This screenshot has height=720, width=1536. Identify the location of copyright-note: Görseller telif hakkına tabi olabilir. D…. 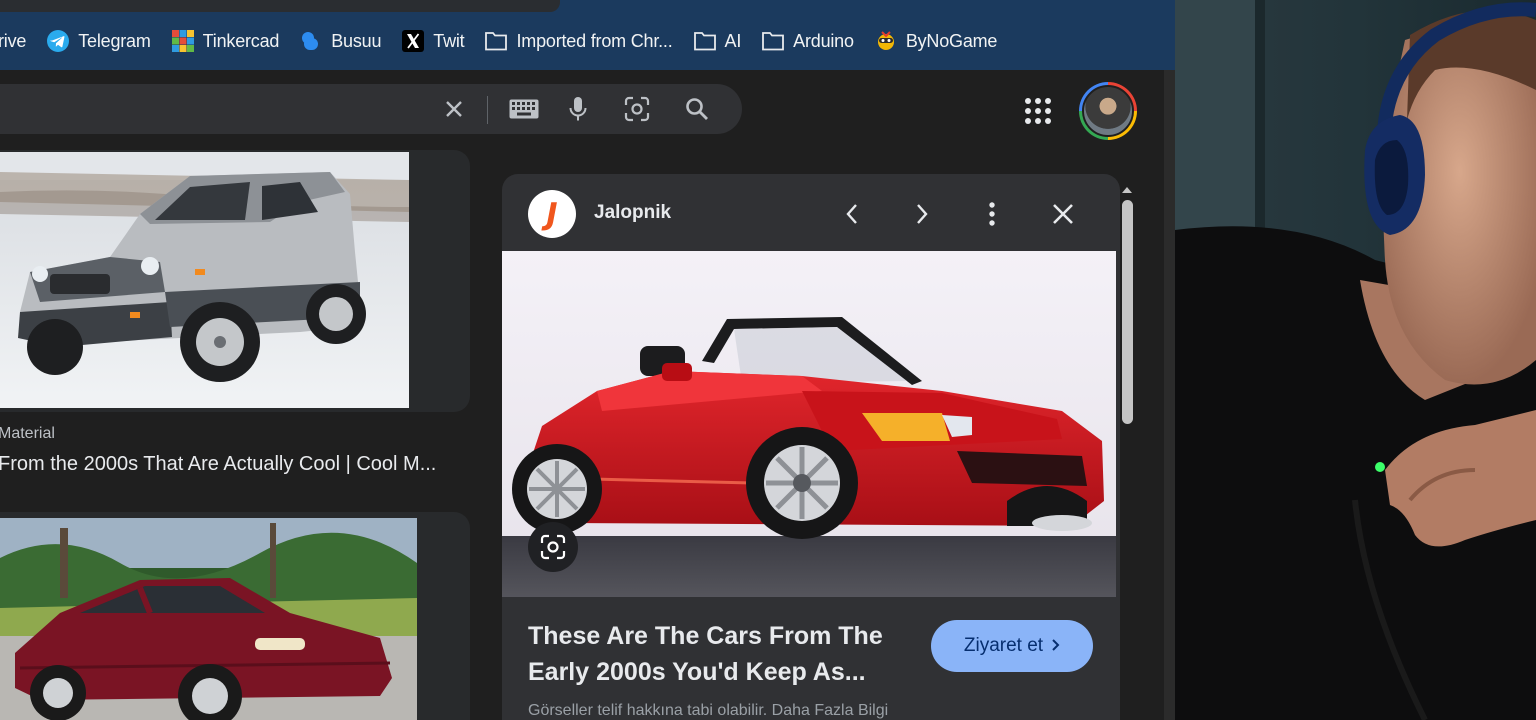
(708, 710).